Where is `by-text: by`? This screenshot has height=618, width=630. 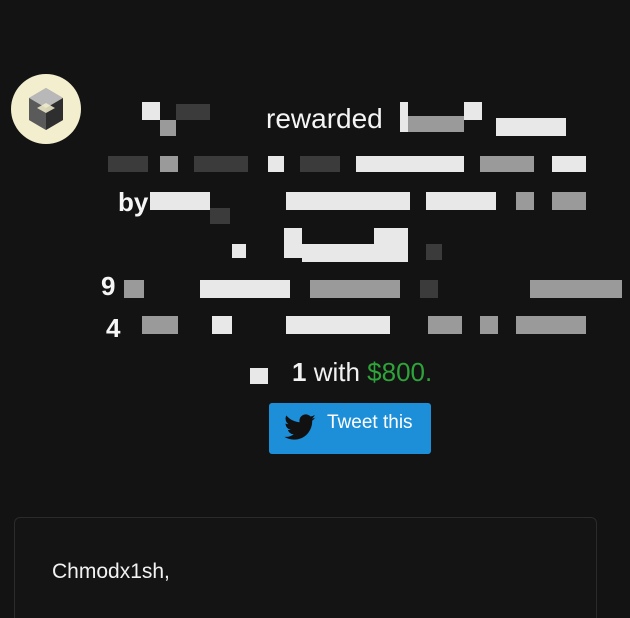 by-text: by is located at coordinates (133, 202).